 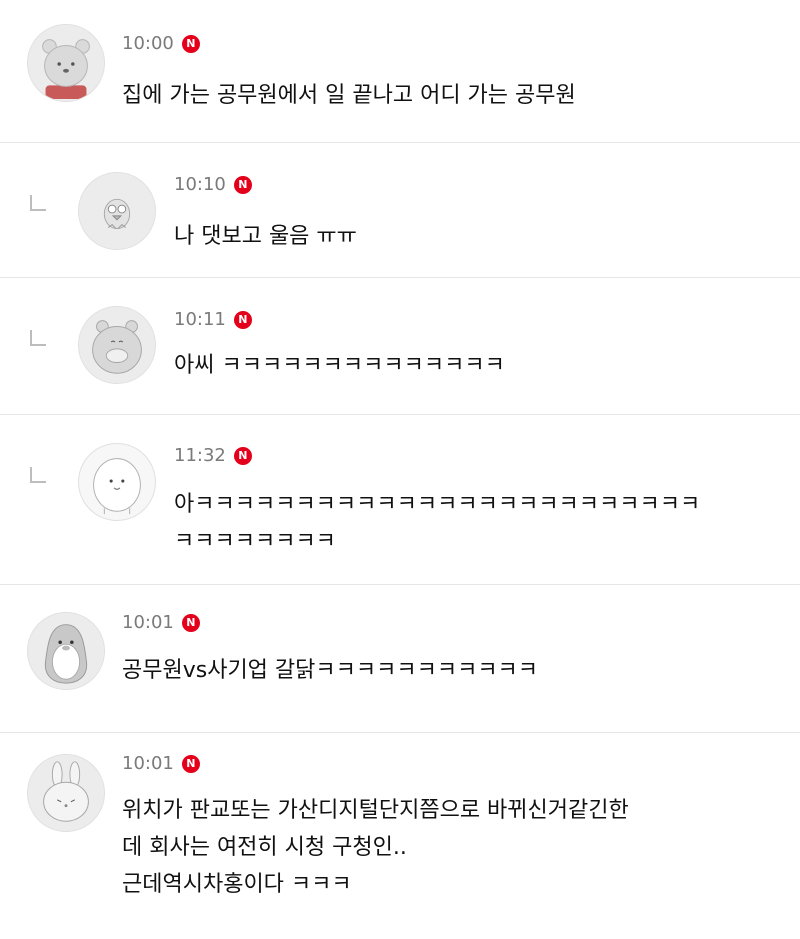 I want to click on time-text: 11:32, so click(x=200, y=455).